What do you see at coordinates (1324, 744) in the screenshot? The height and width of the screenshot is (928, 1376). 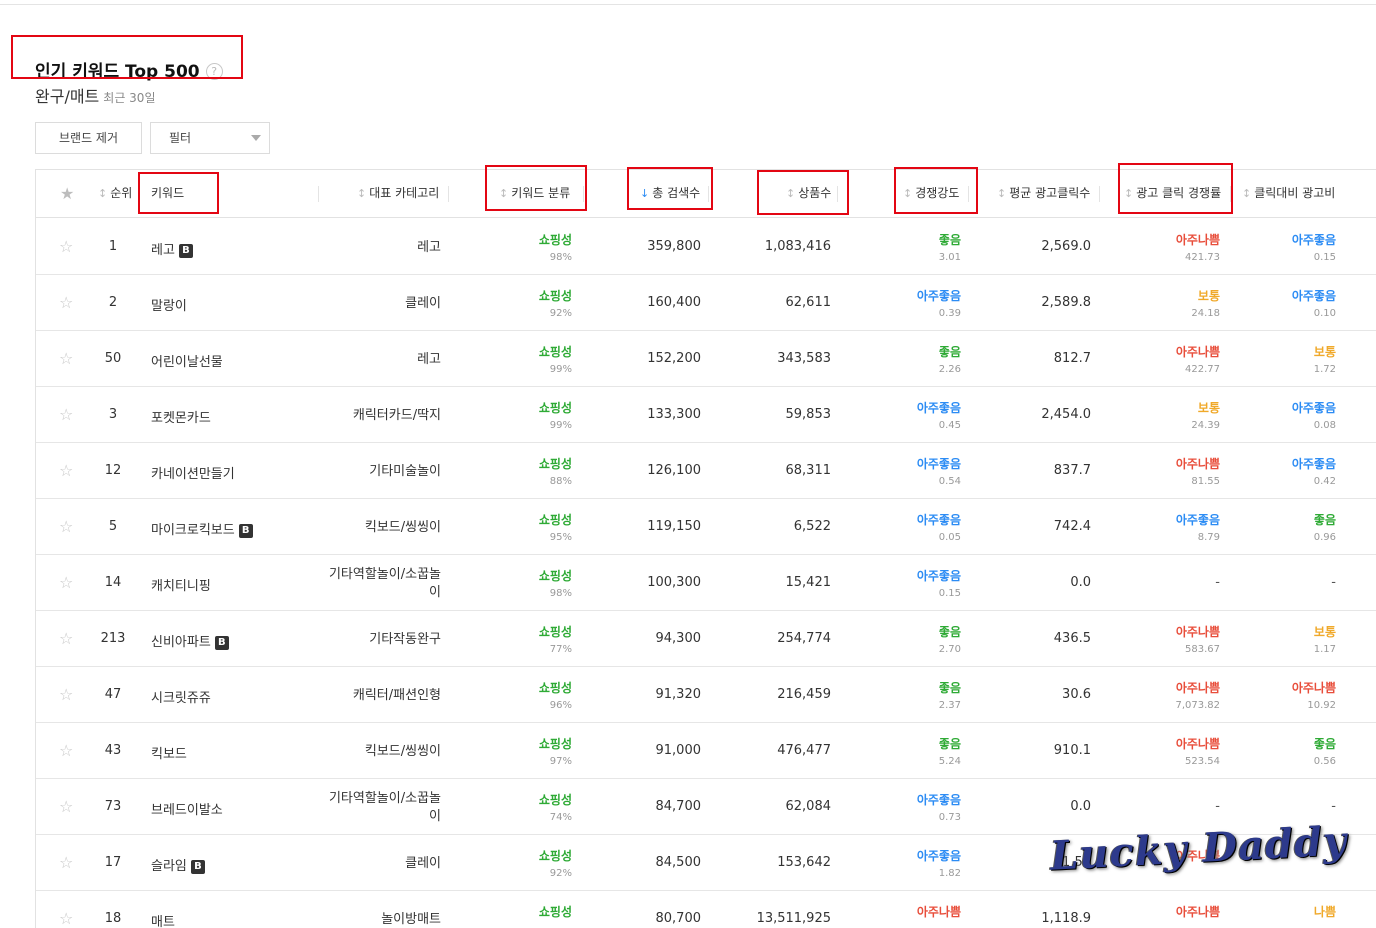 I see `ad-cost-ratio-cell-label: 좋음` at bounding box center [1324, 744].